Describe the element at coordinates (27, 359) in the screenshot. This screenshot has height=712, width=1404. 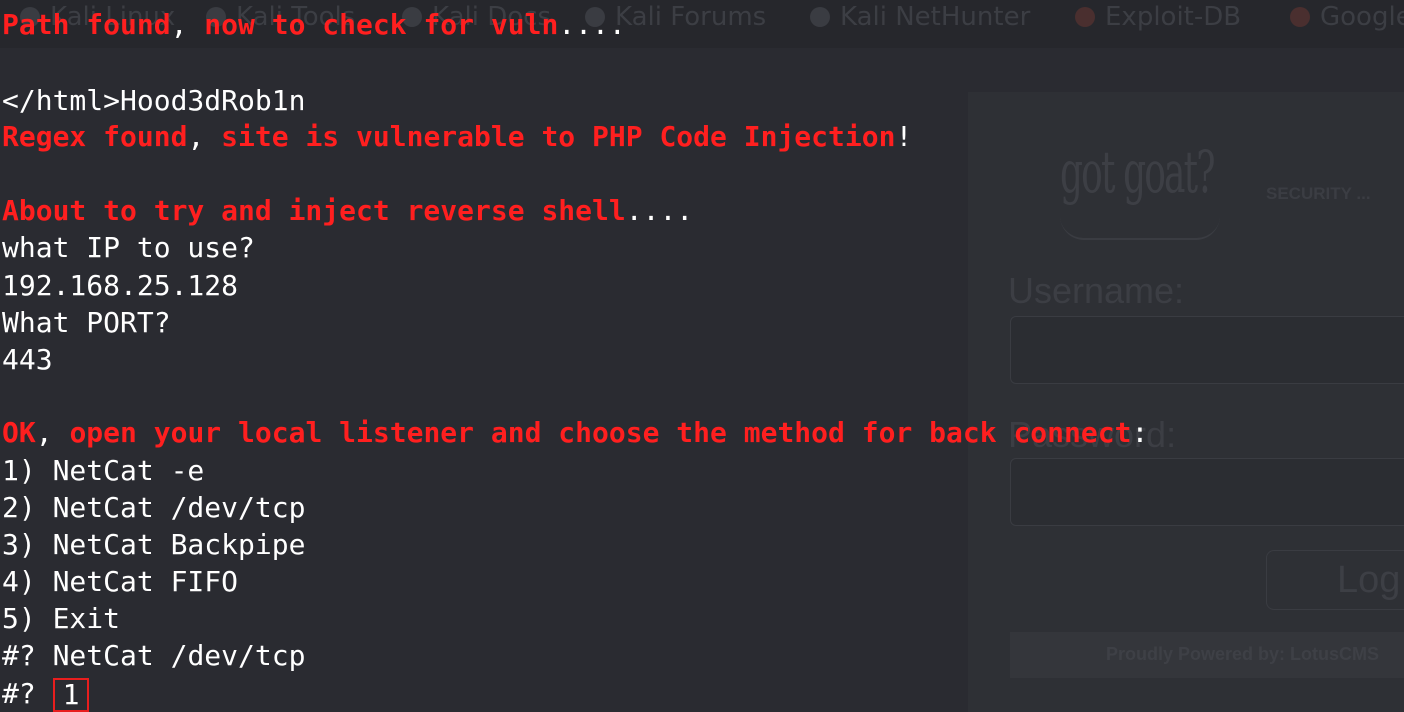
I see `port-value: 443` at that location.